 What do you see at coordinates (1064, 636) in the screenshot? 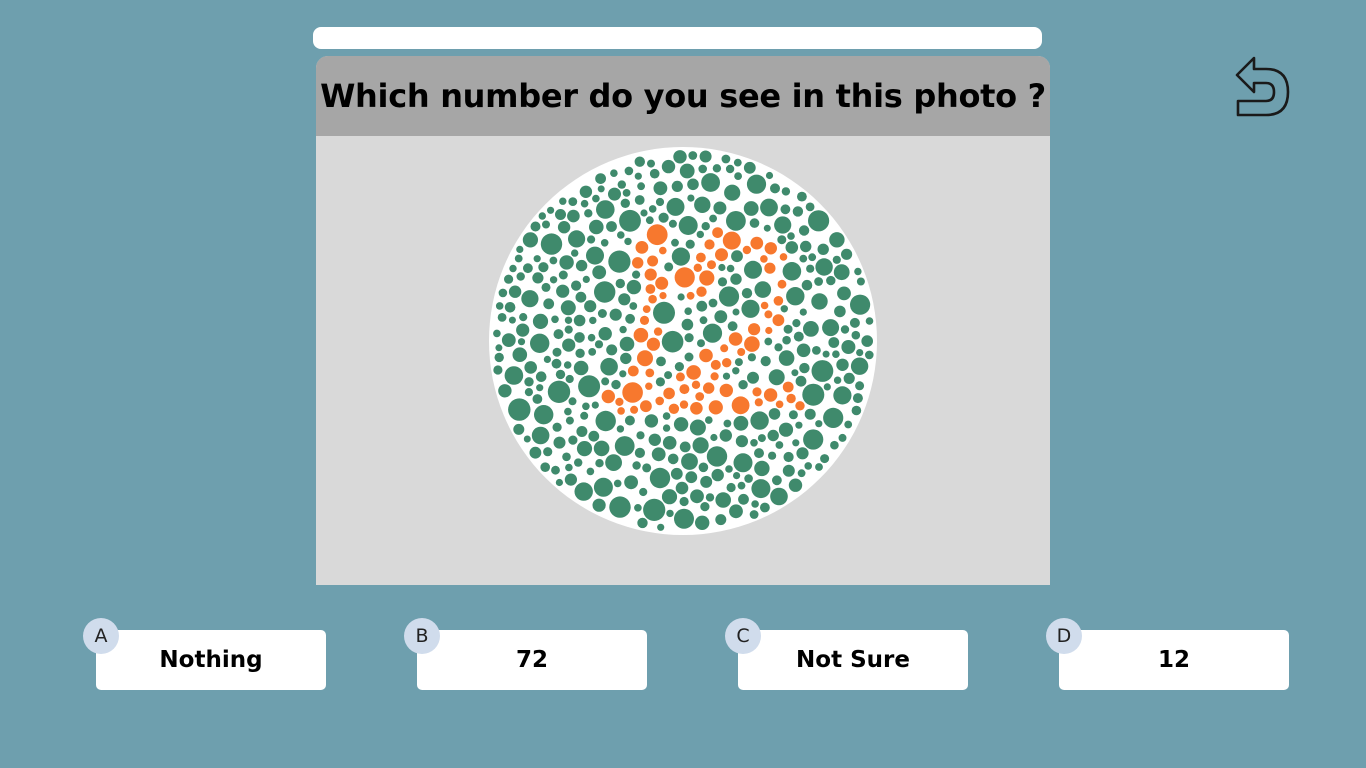
I see `option-d-letter: D` at bounding box center [1064, 636].